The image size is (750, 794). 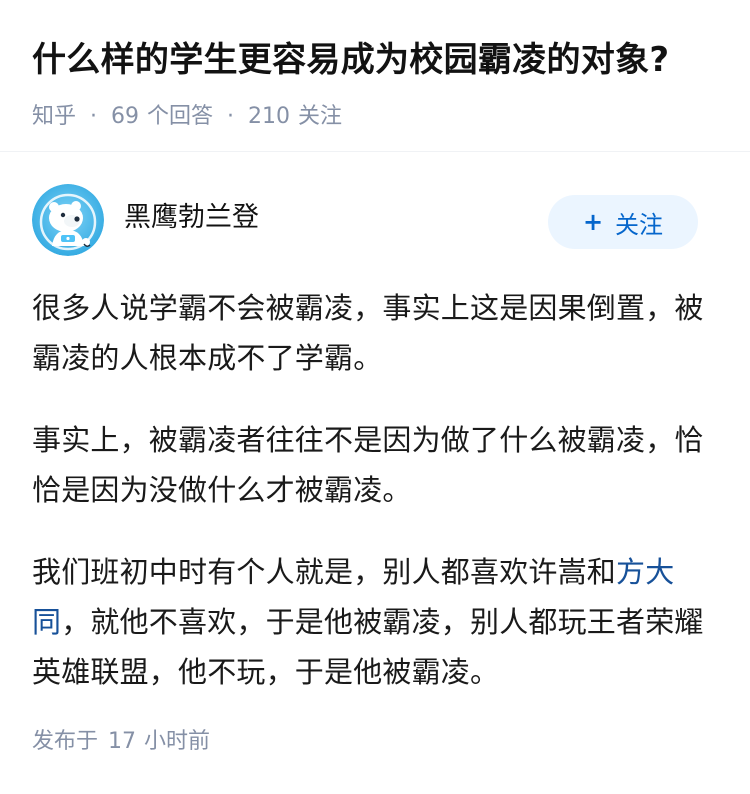 I want to click on source-label: 知乎, so click(x=54, y=117).